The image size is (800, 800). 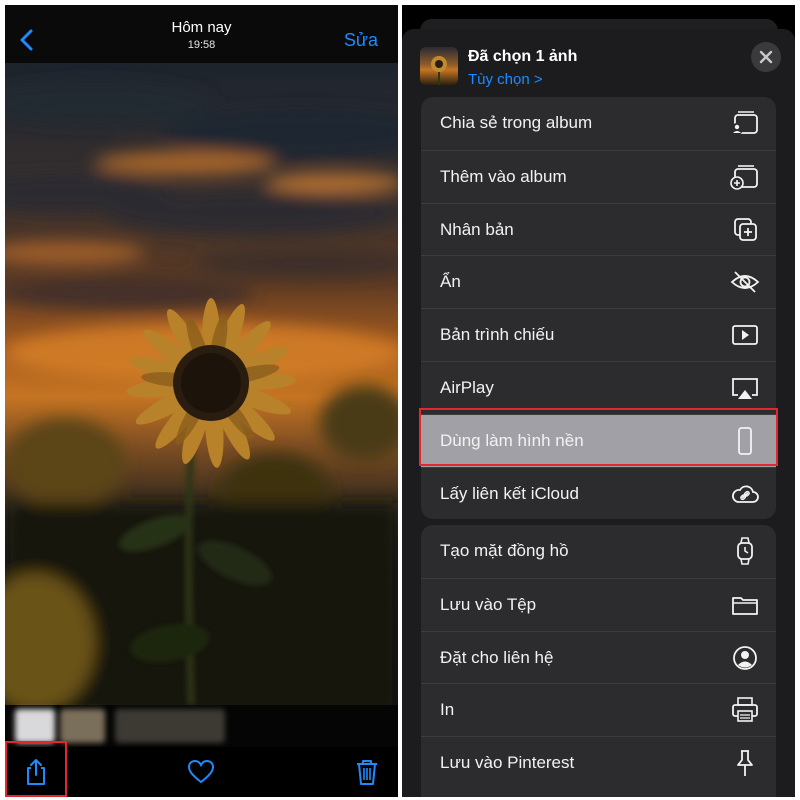 I want to click on duplicate-icon, so click(x=745, y=230).